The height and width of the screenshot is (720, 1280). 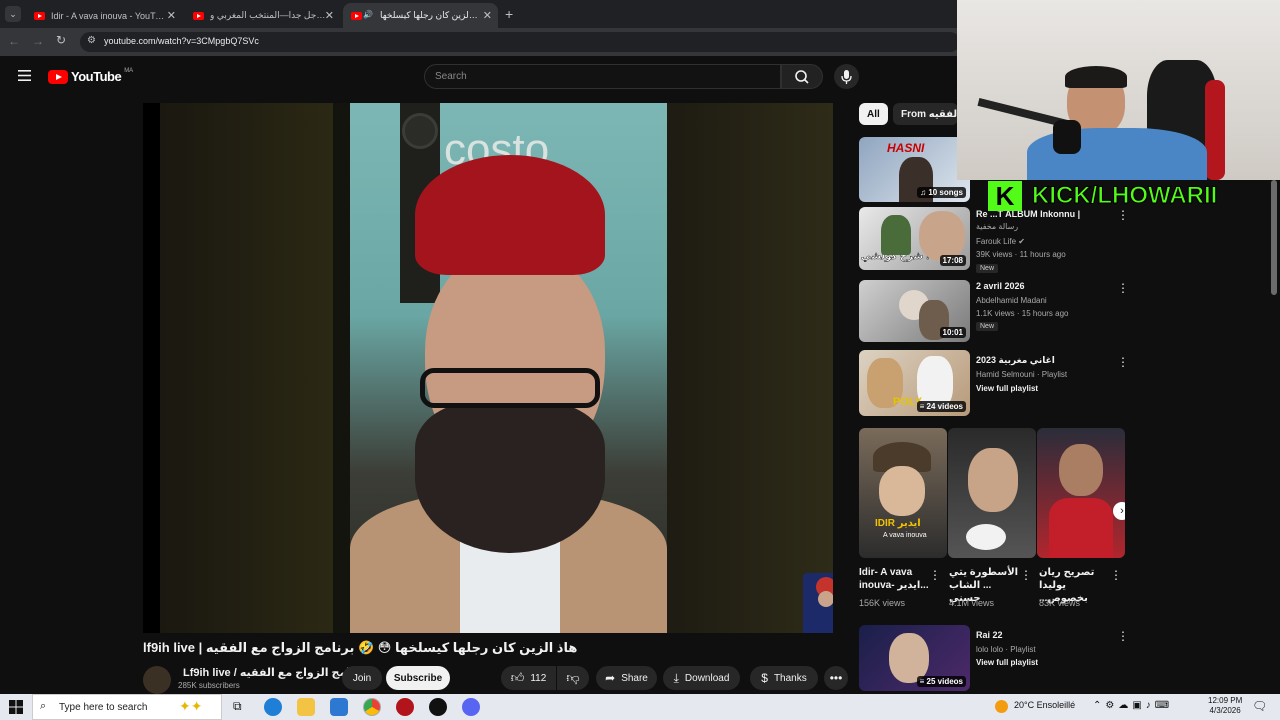 I want to click on video-background-right, so click(x=741, y=368).